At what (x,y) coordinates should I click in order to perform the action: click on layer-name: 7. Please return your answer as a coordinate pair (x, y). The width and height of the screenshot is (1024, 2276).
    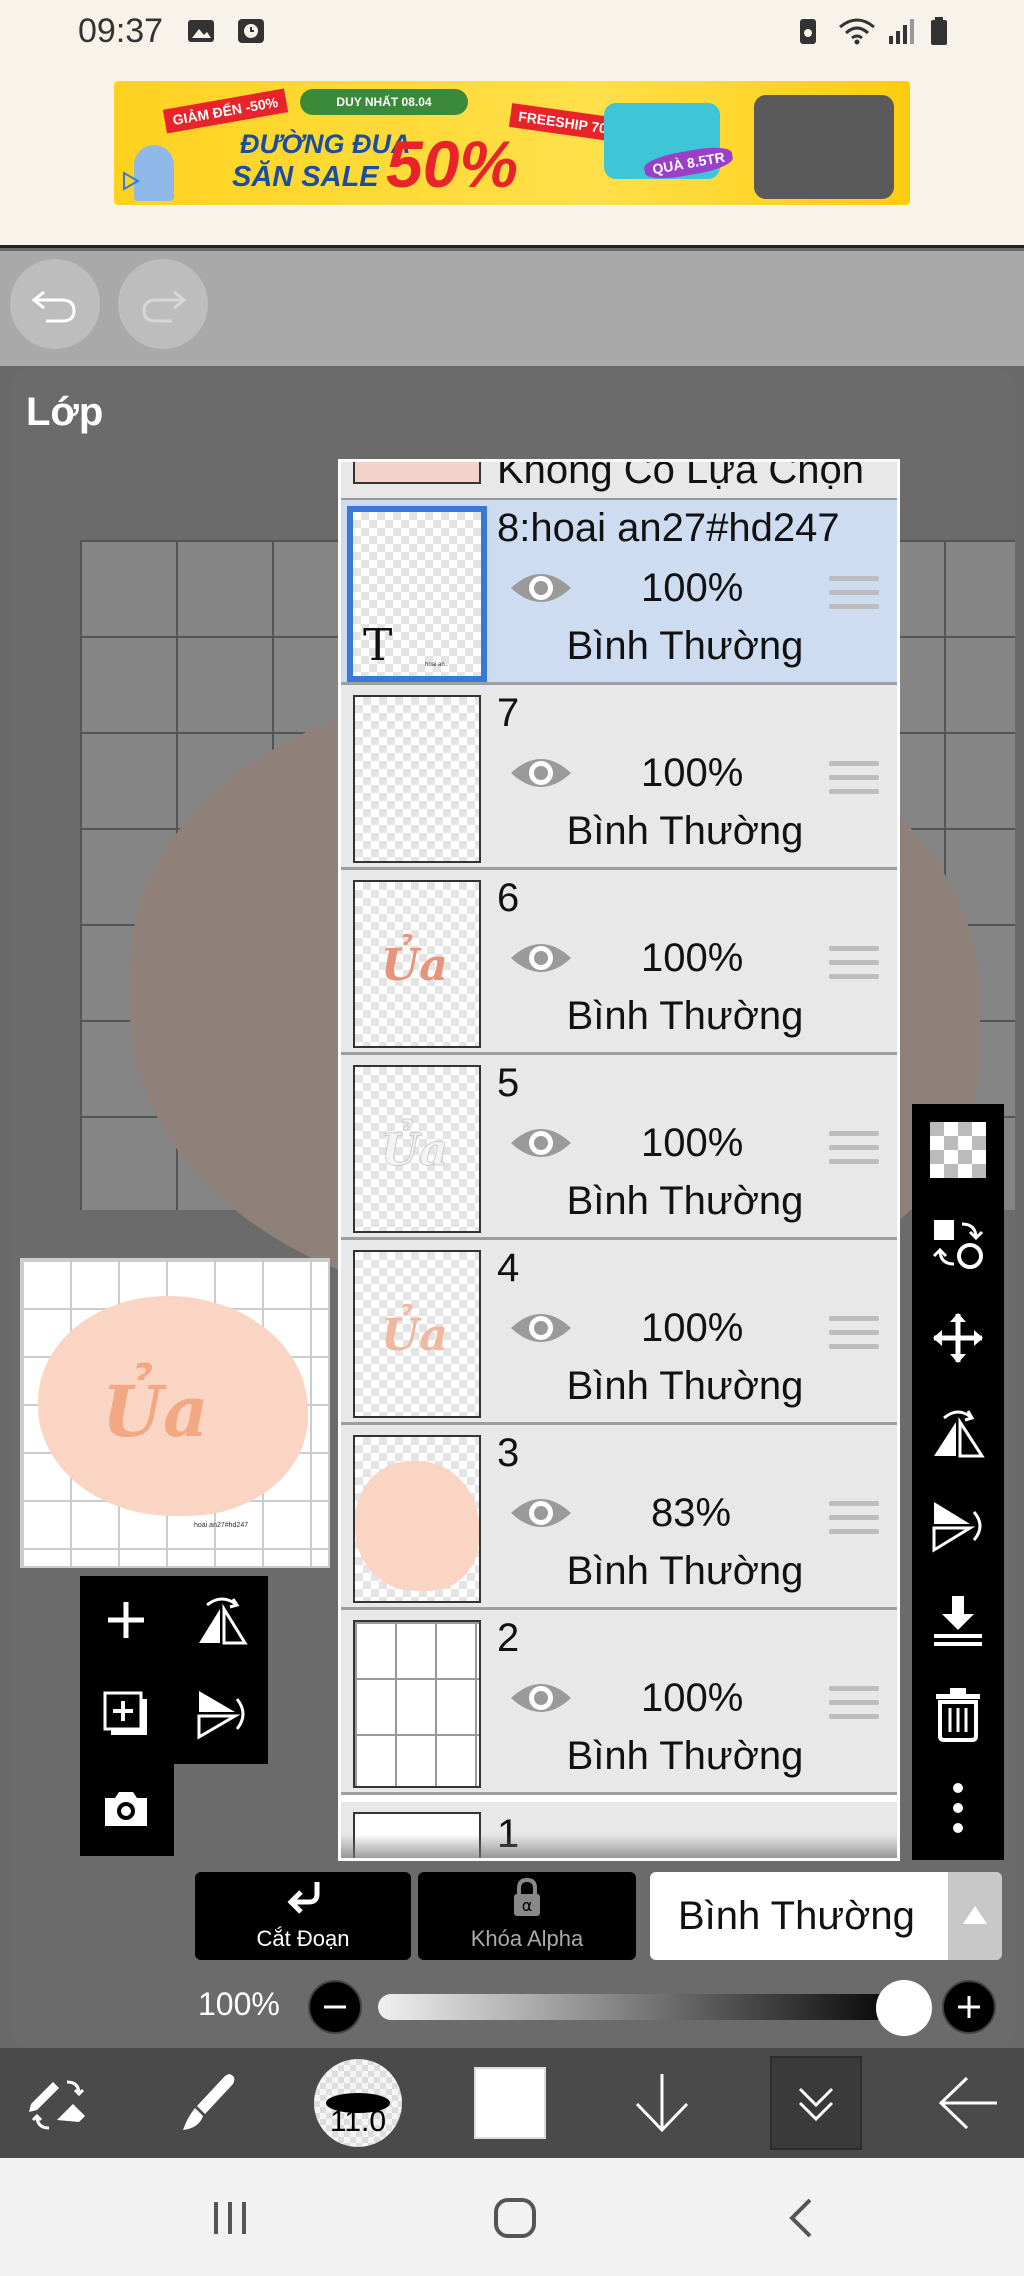
    Looking at the image, I should click on (508, 713).